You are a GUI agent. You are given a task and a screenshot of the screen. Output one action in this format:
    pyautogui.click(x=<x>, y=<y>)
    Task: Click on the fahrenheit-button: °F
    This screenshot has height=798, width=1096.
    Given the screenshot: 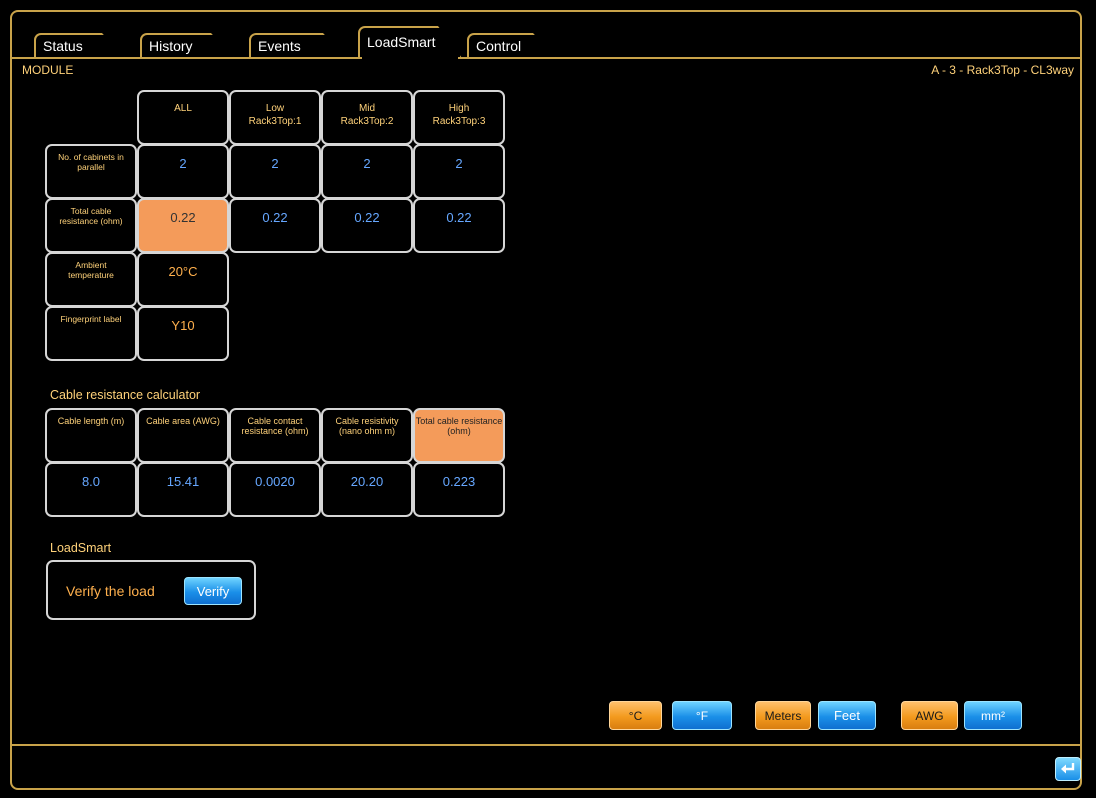 What is the action you would take?
    pyautogui.click(x=702, y=715)
    